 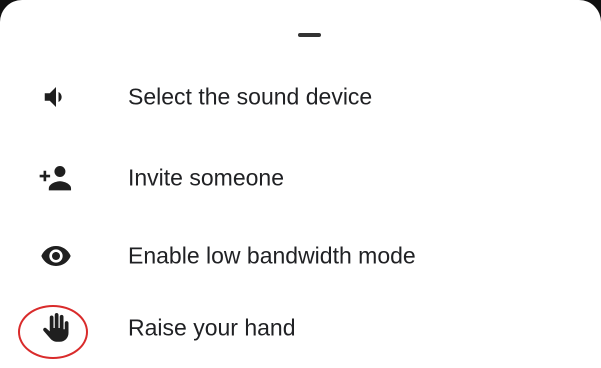 I want to click on add-person-icon, so click(x=56, y=178).